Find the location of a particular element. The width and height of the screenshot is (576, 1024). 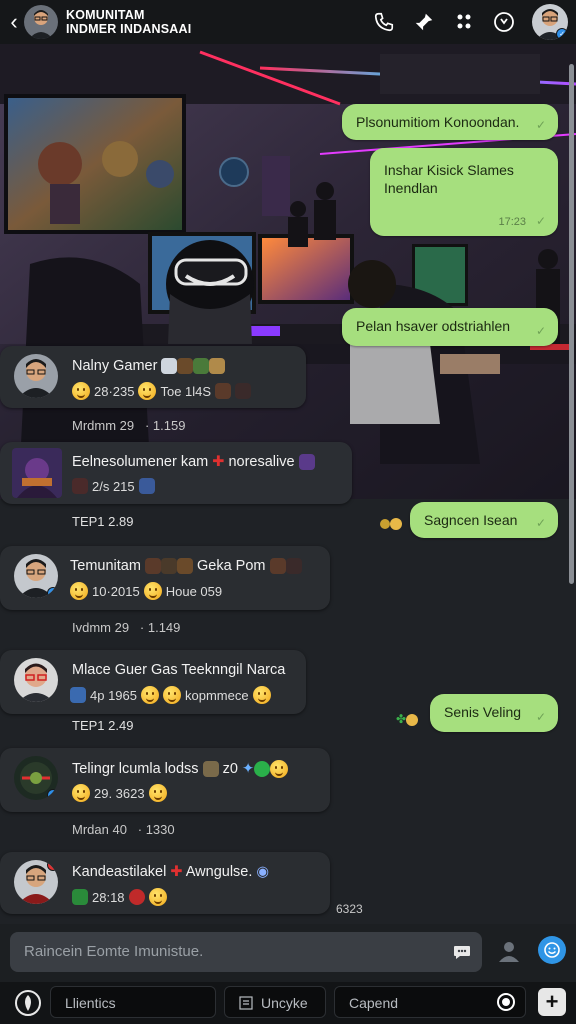

tab-llientics: Llientics is located at coordinates (133, 1002).